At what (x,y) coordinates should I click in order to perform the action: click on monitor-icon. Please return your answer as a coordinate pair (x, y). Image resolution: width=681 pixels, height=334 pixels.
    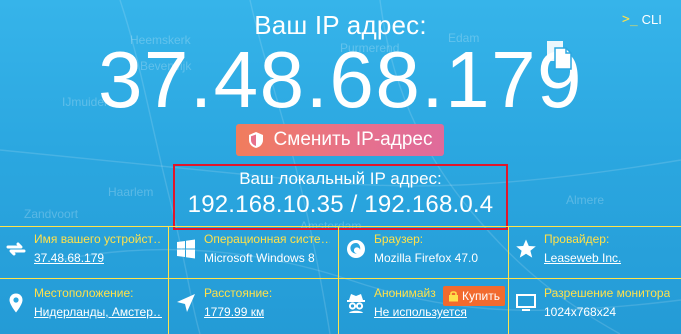
    Looking at the image, I should click on (526, 302).